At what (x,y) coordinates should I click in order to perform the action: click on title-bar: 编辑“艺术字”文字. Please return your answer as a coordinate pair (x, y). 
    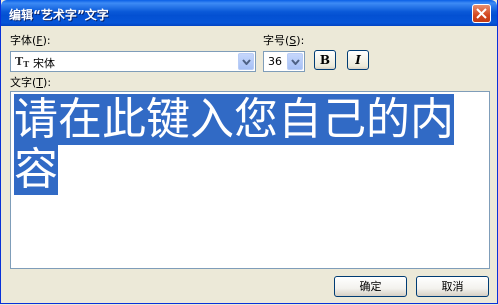
    Looking at the image, I should click on (249, 13).